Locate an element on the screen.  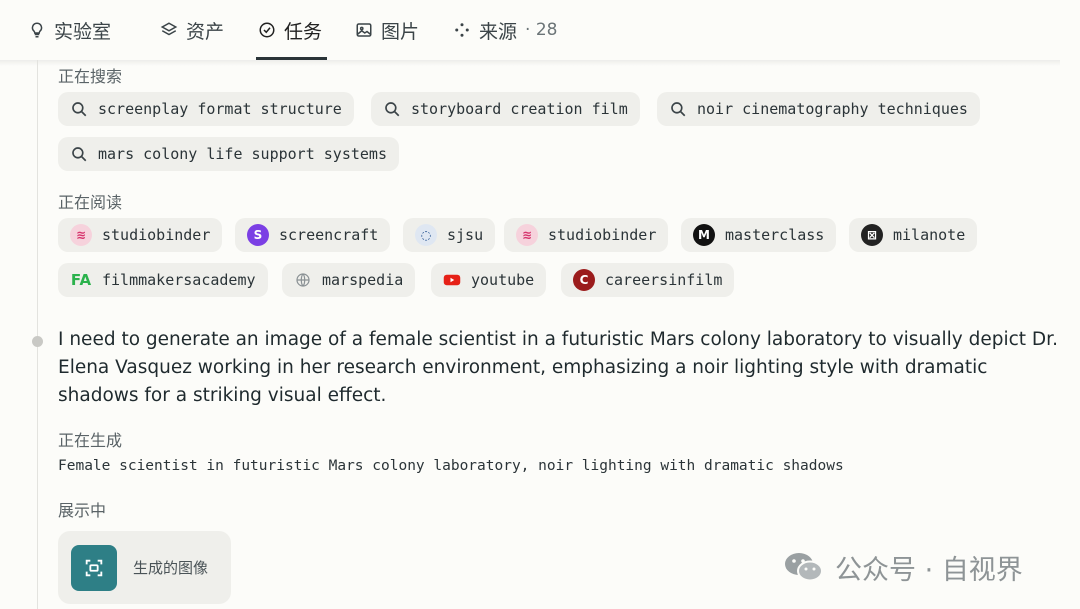
source-chip: ◌ sjsu is located at coordinates (449, 235).